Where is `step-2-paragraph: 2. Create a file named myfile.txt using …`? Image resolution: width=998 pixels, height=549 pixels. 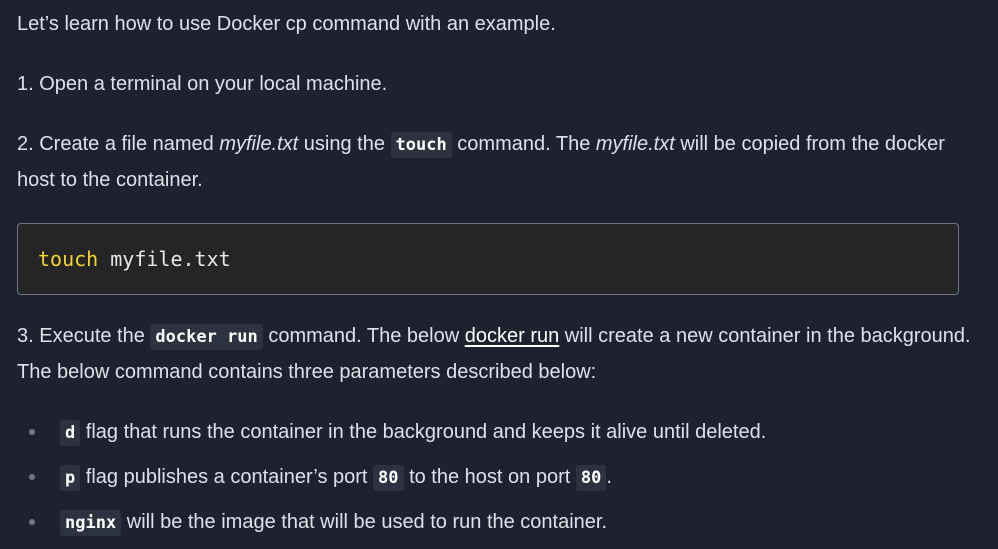
step-2-paragraph: 2. Create a file named myfile.txt using … is located at coordinates (497, 162).